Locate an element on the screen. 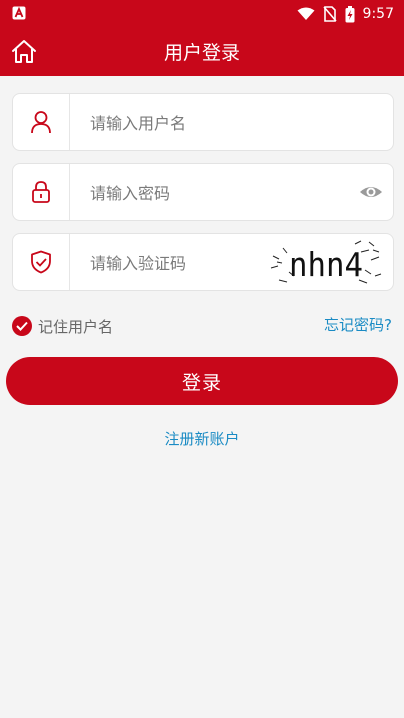 The height and width of the screenshot is (718, 404). no-sim-icon is located at coordinates (329, 14).